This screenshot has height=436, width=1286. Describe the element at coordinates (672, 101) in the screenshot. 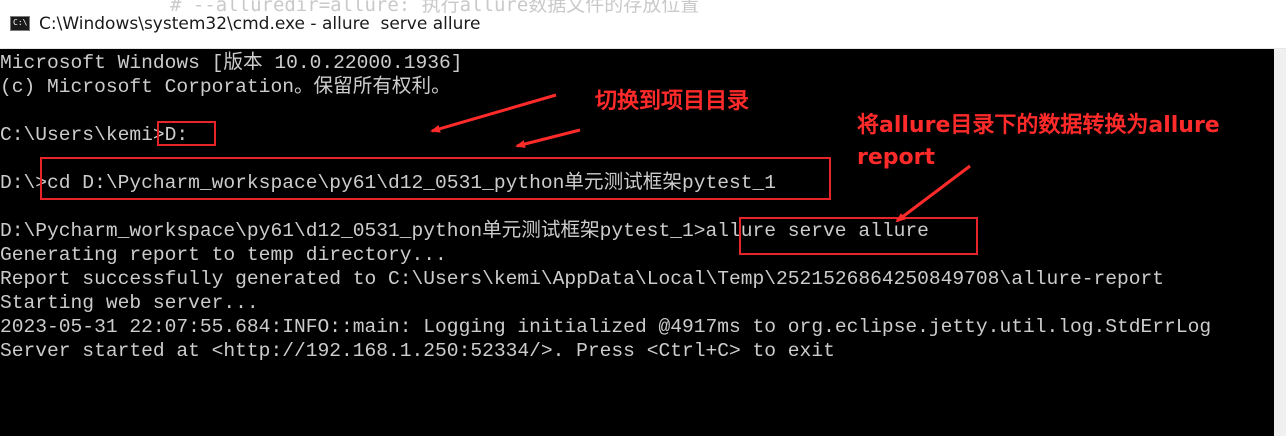

I see `annotation-switch-dir: 切换到项目目录` at that location.